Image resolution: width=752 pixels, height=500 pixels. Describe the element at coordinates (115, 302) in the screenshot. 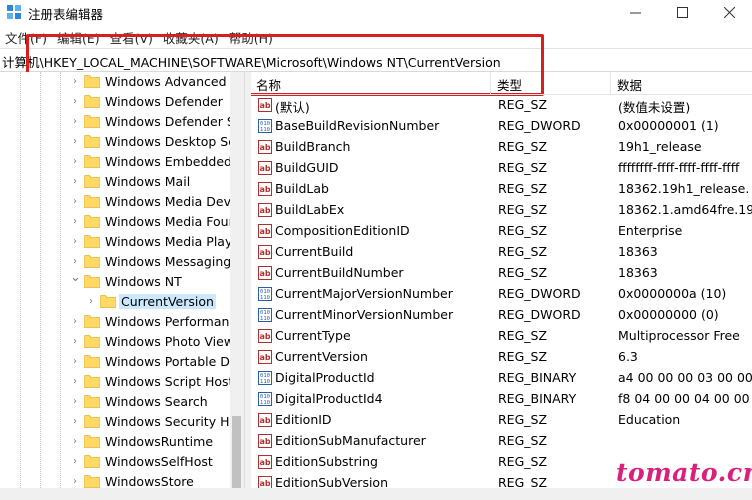

I see `tree-item: › CurrentVersion` at that location.